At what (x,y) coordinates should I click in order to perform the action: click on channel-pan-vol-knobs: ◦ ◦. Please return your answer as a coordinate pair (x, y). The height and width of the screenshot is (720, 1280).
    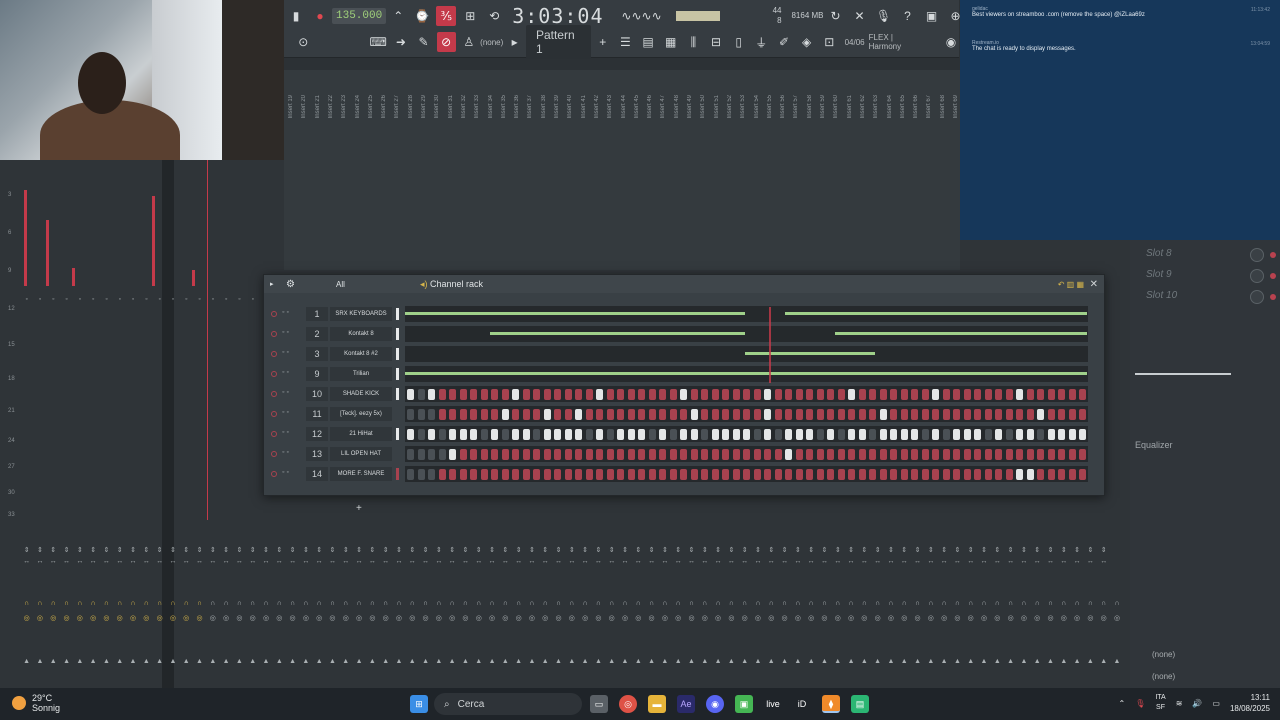
    Looking at the image, I should click on (285, 352).